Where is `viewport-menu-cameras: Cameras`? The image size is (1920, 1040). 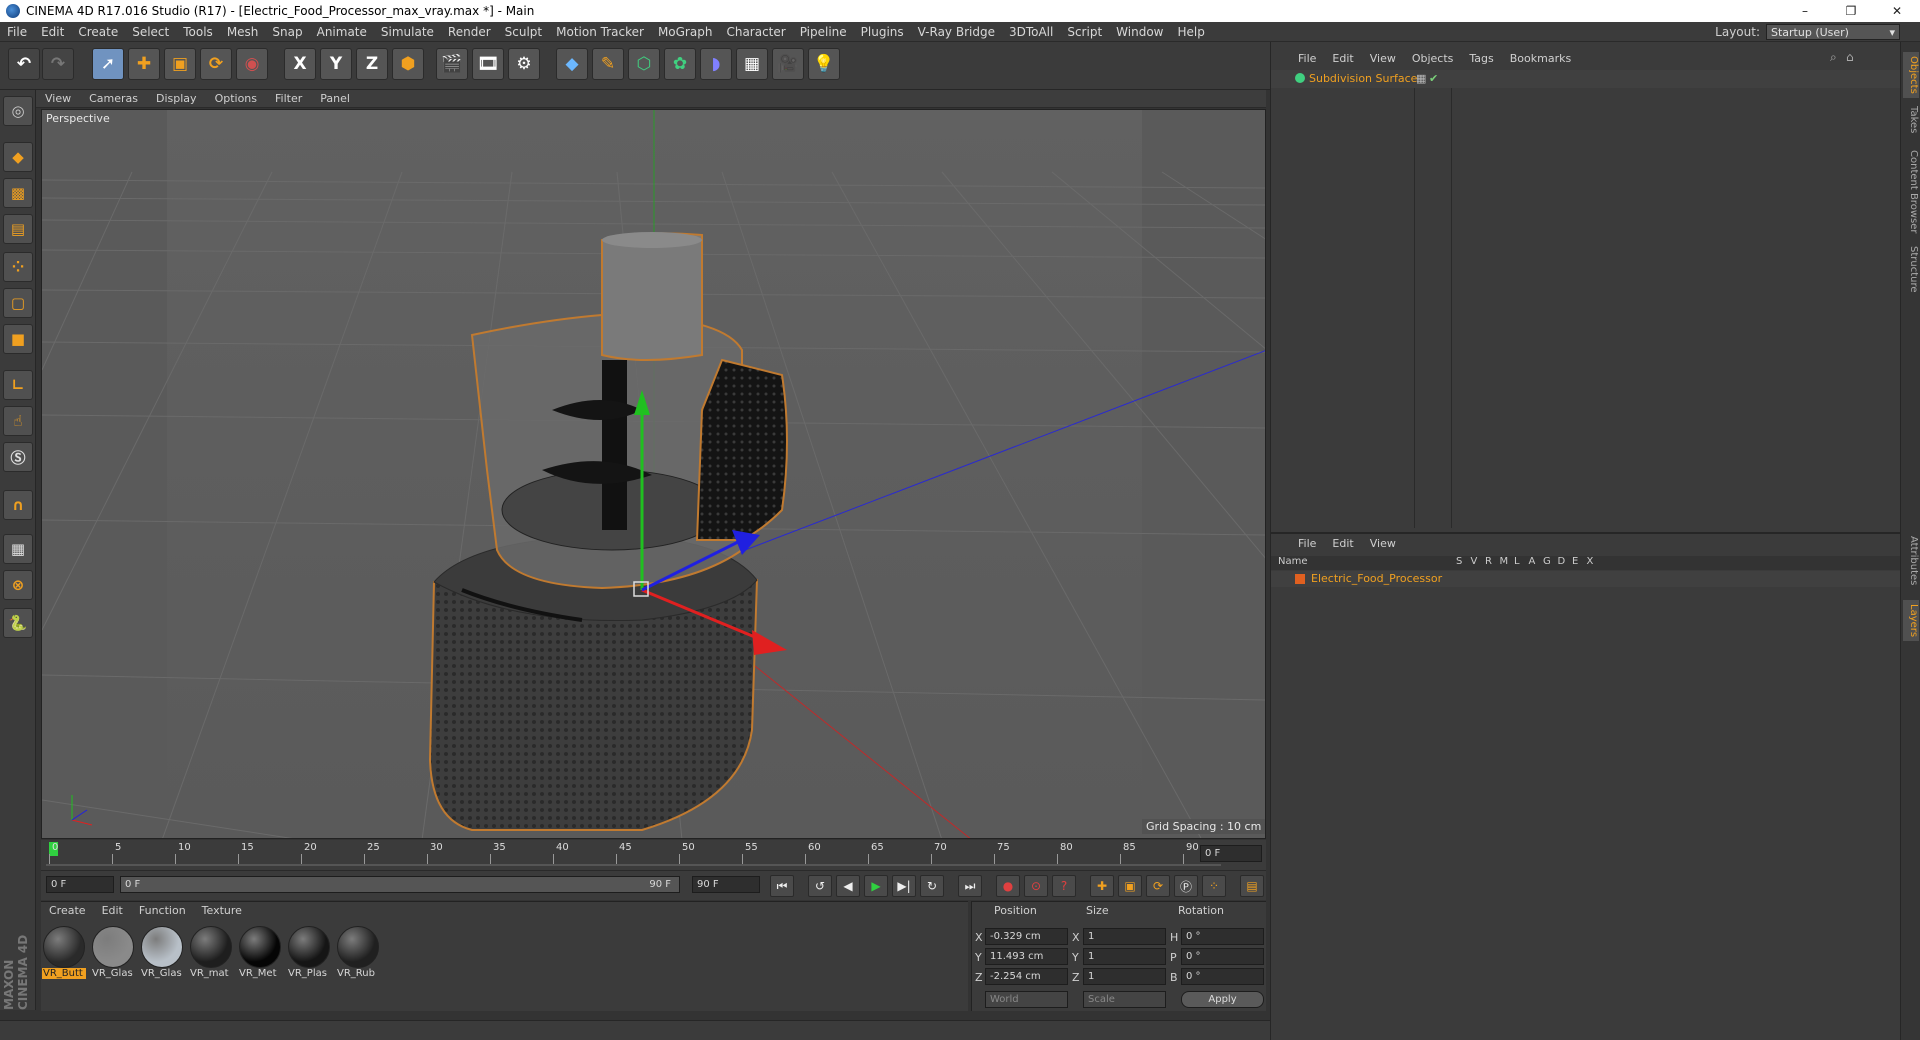
viewport-menu-cameras: Cameras is located at coordinates (113, 98).